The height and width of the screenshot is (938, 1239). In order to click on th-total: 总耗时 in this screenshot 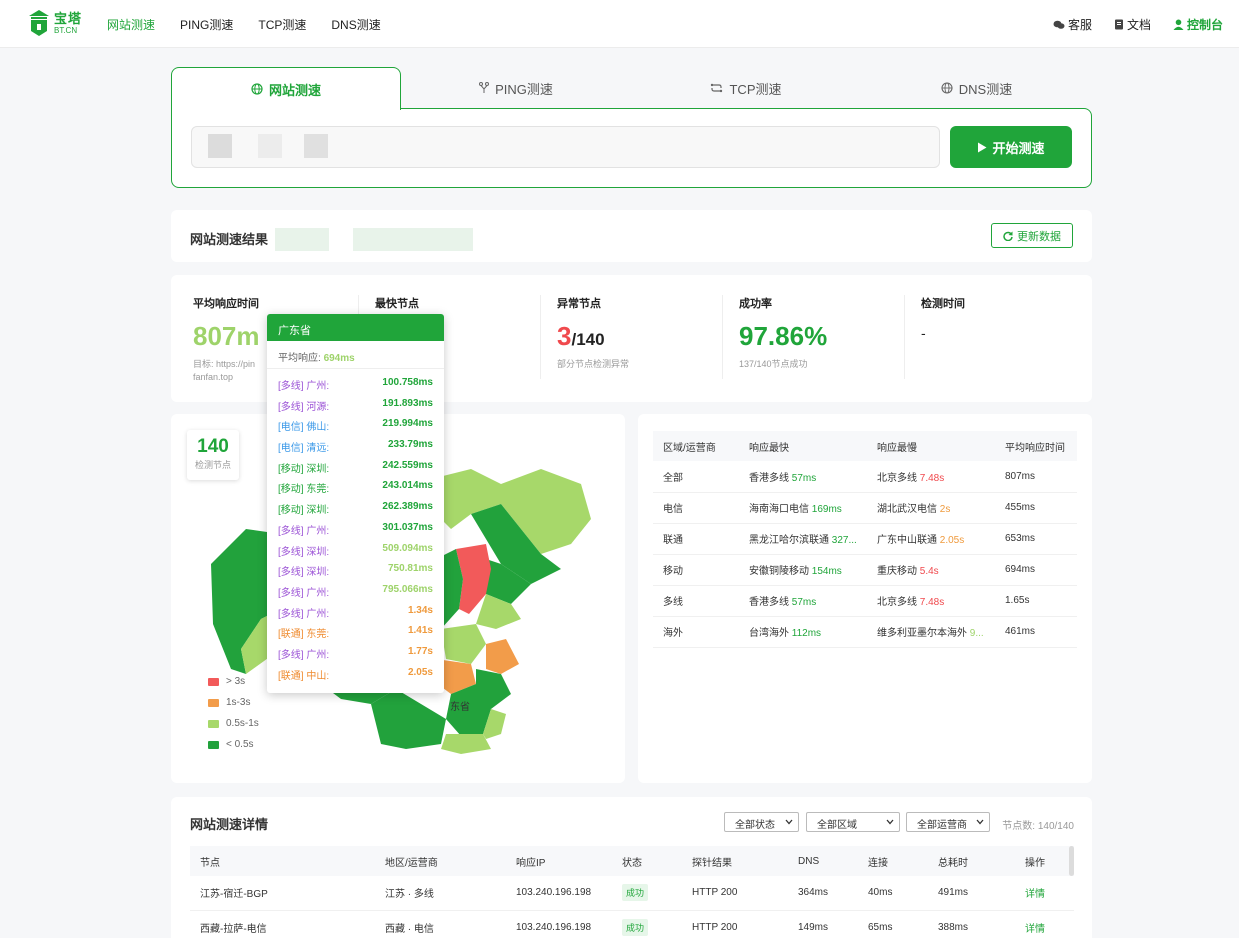, I will do `click(971, 861)`.